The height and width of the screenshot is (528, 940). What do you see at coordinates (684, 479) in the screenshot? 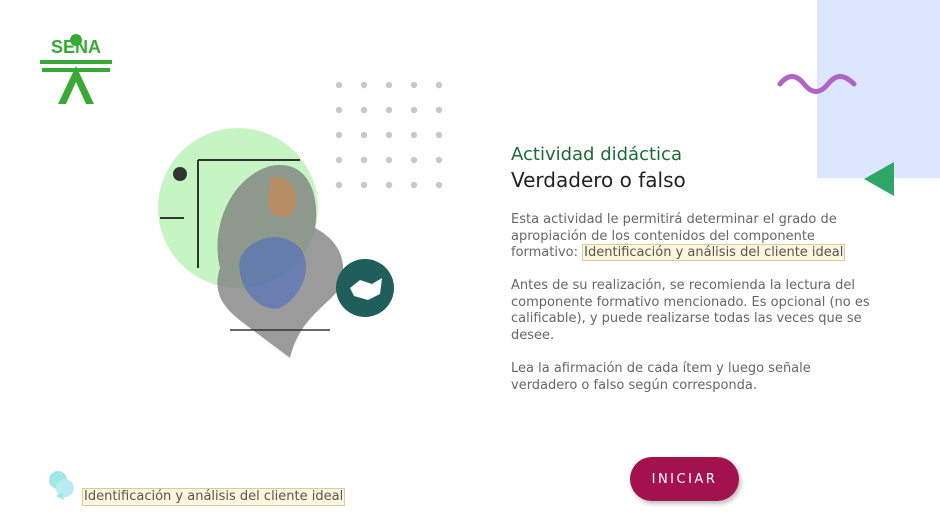
I see `start-button: INICIAR` at bounding box center [684, 479].